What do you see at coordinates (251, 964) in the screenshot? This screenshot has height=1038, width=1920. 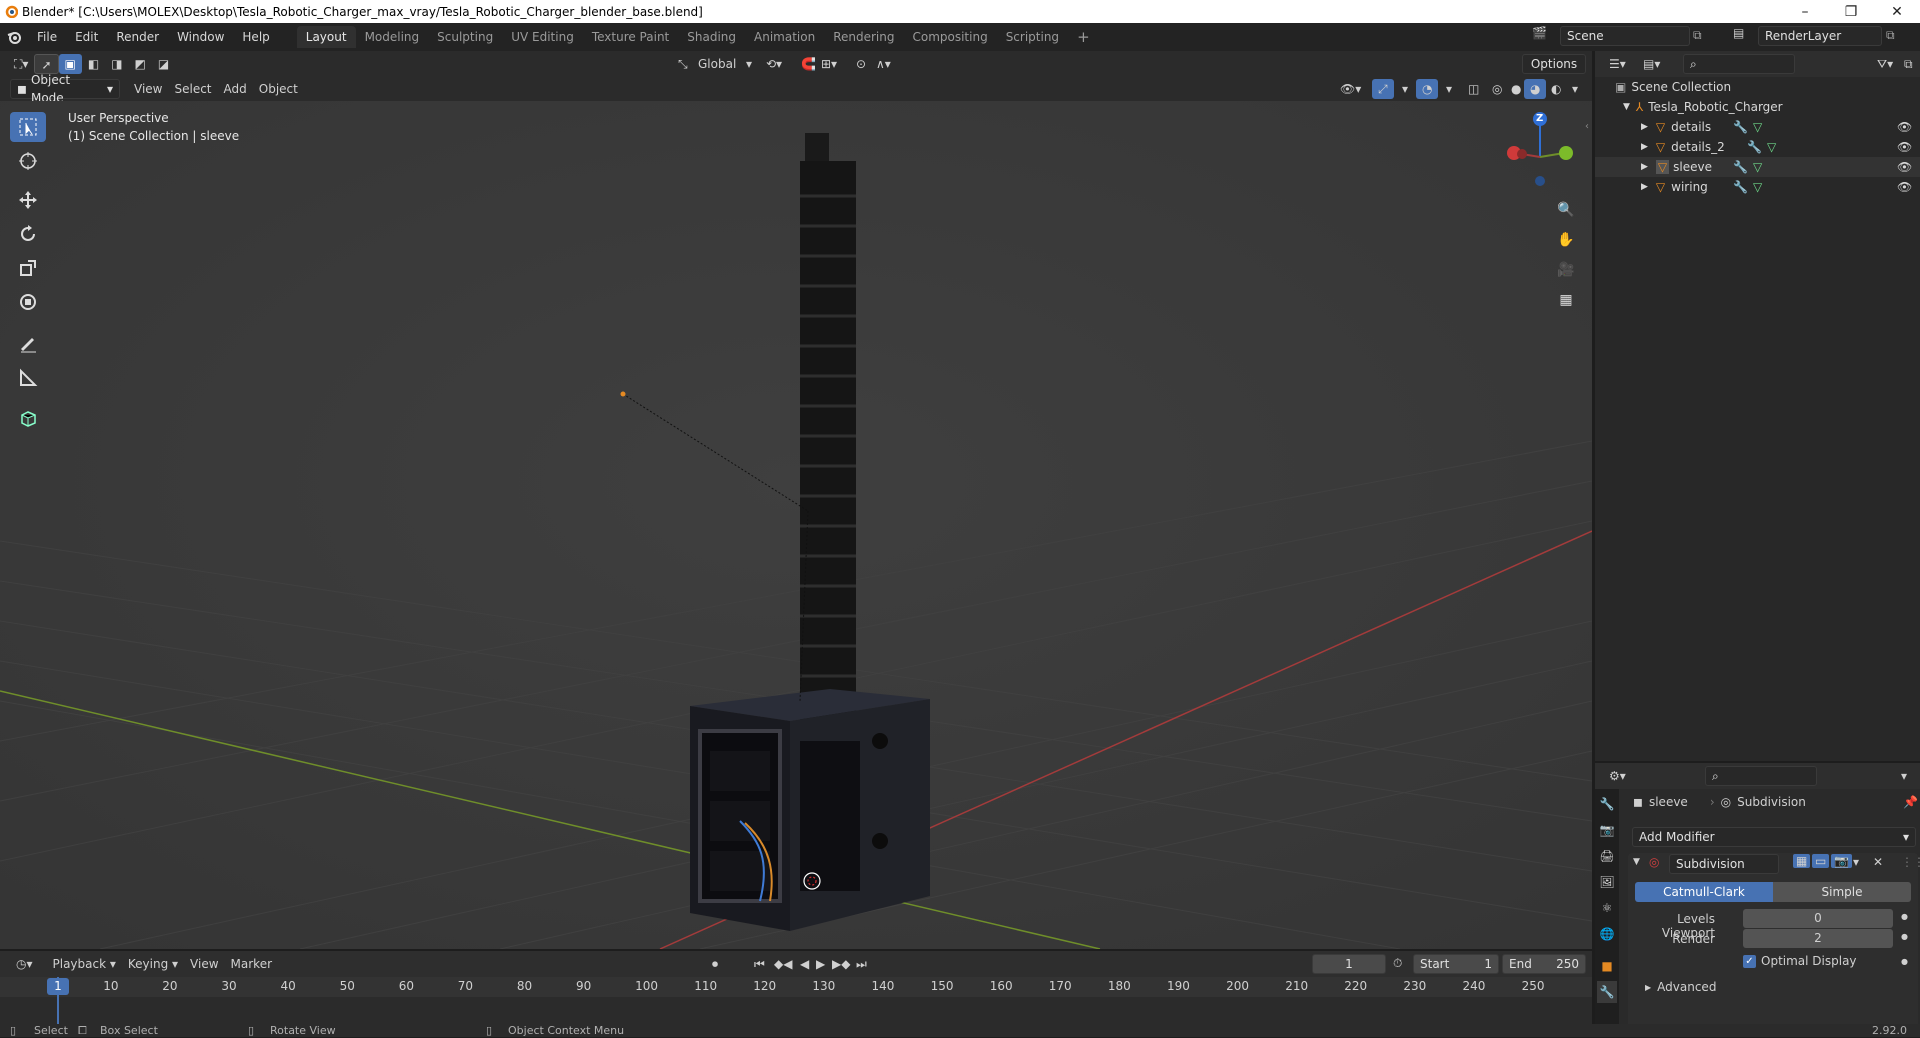 I see `menu-marker: Marker` at bounding box center [251, 964].